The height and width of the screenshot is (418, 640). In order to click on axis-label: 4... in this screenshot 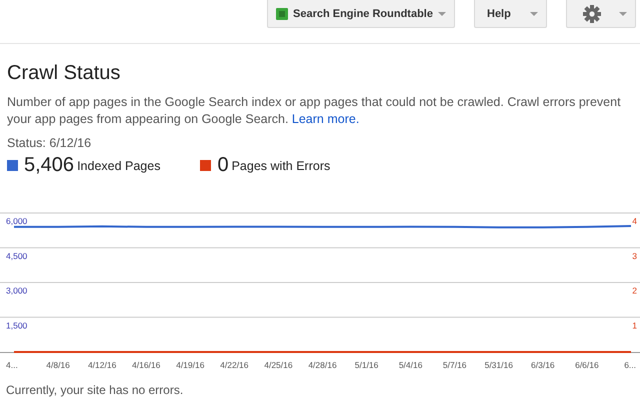, I will do `click(12, 365)`.